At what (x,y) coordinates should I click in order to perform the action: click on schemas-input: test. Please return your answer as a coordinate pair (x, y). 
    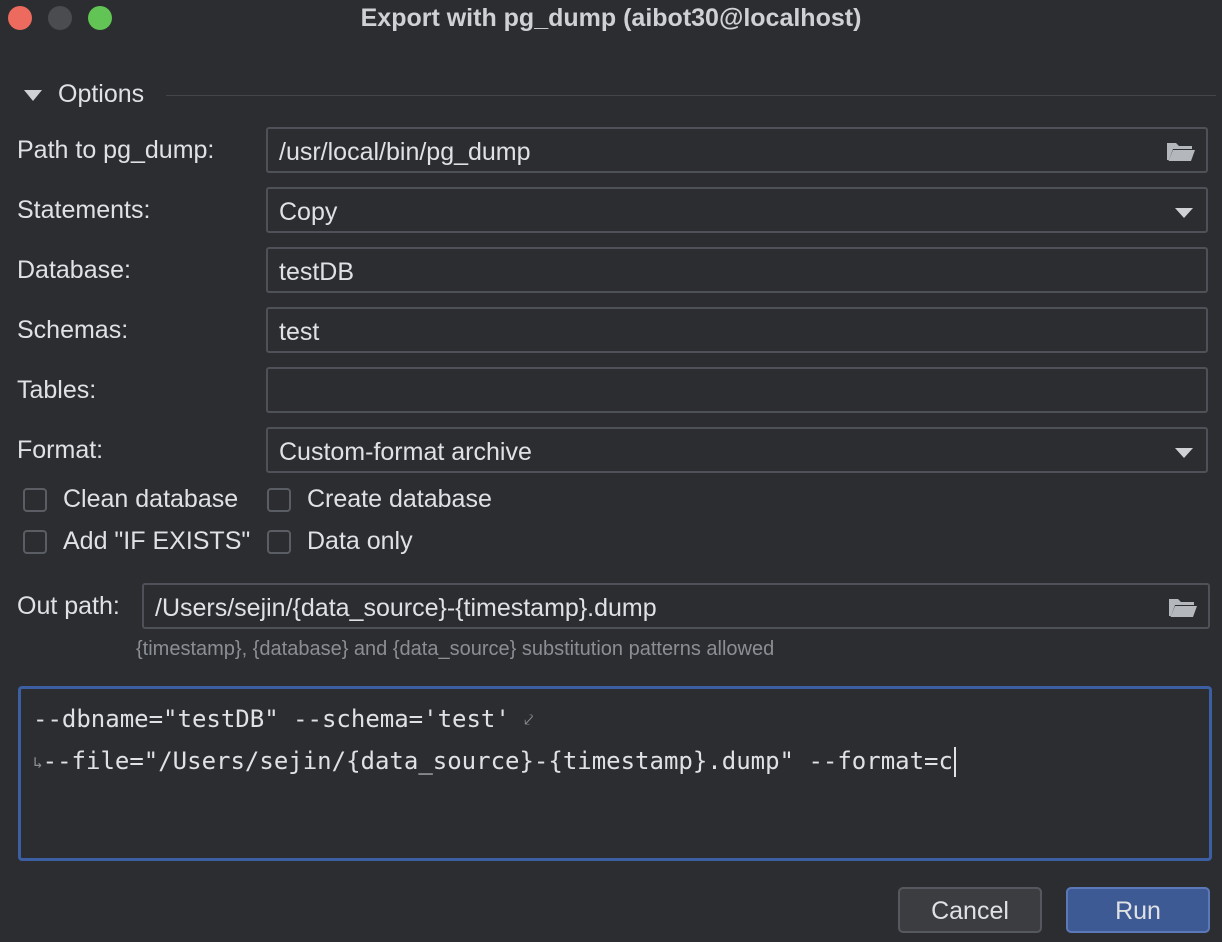
    Looking at the image, I should click on (737, 330).